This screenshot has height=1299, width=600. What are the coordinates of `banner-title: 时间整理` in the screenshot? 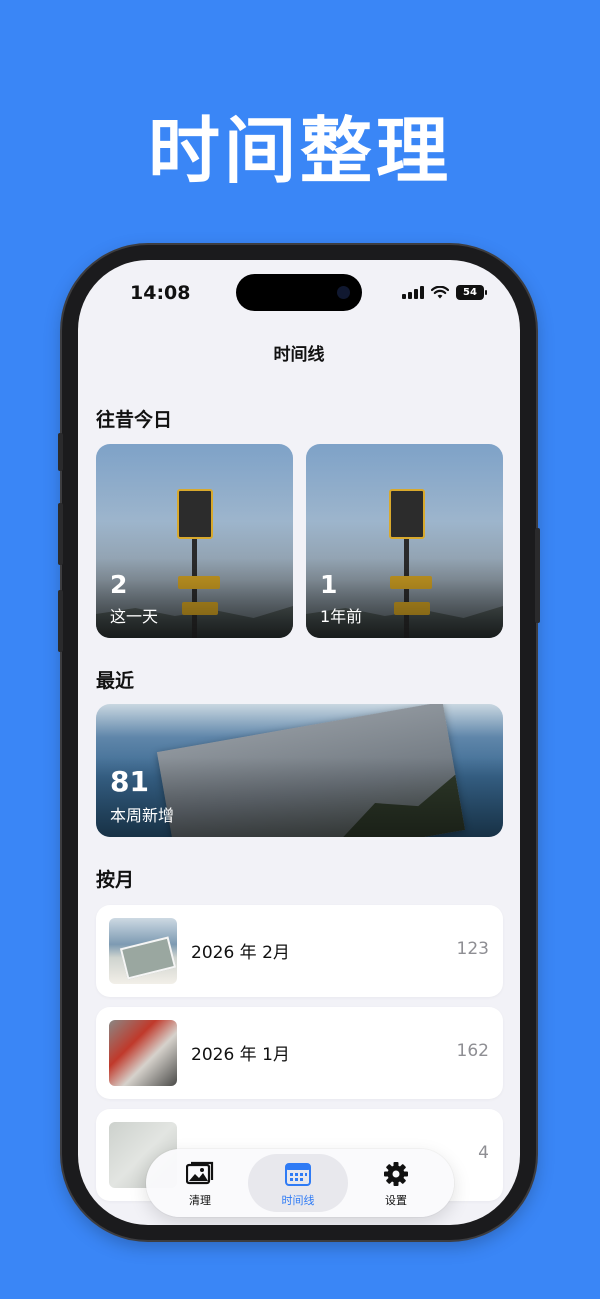 It's located at (299, 151).